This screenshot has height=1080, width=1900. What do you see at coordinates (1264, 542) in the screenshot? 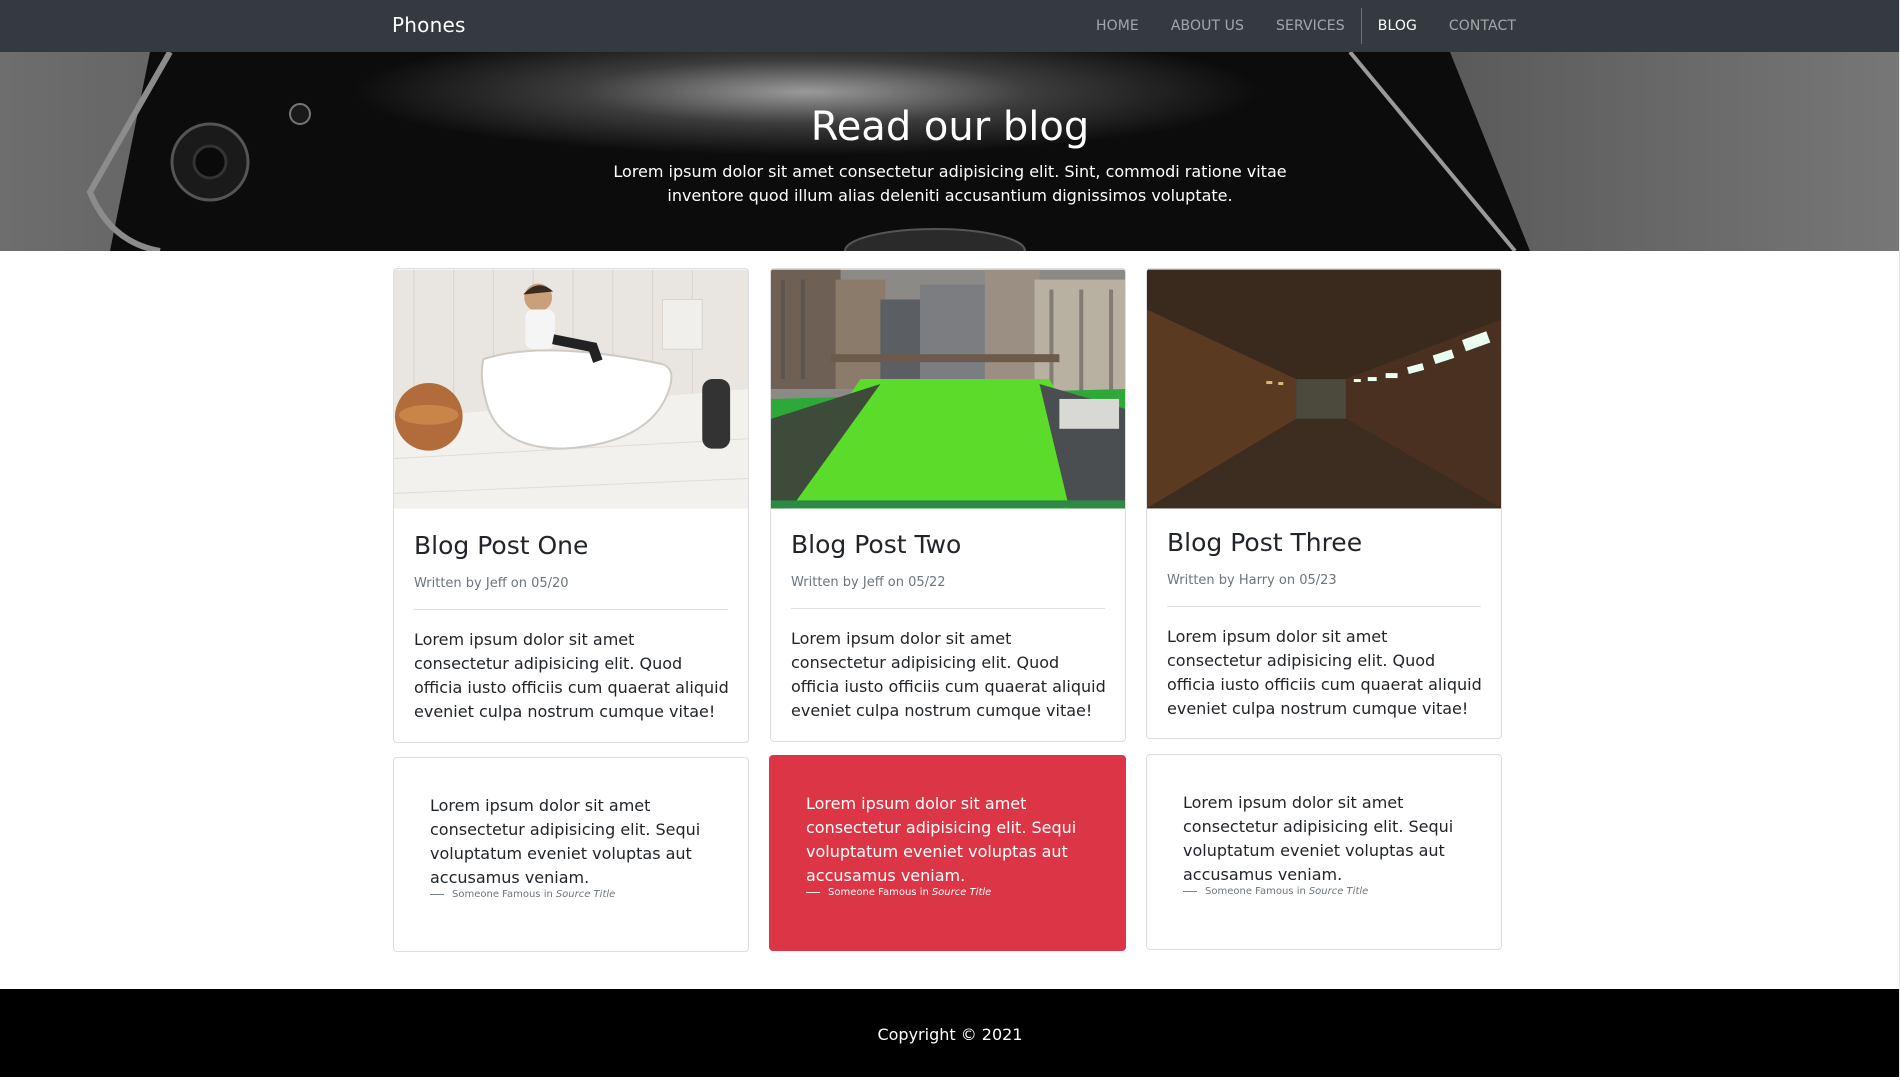
I see `blog-post-title: Blog Post Three` at bounding box center [1264, 542].